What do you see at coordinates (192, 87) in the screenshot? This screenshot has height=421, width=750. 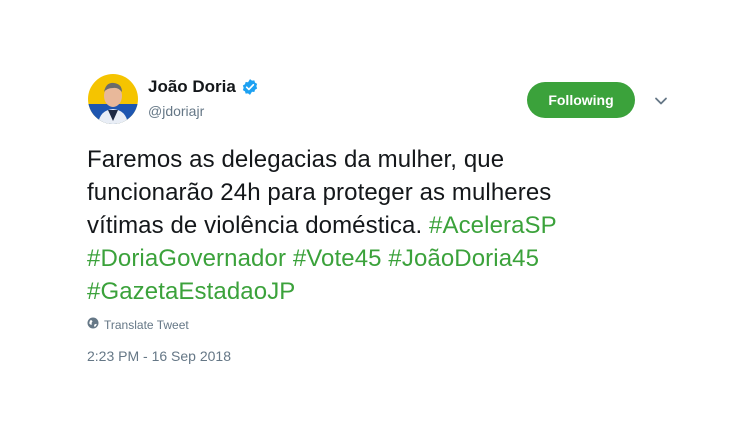 I see `display-name: João Doria` at bounding box center [192, 87].